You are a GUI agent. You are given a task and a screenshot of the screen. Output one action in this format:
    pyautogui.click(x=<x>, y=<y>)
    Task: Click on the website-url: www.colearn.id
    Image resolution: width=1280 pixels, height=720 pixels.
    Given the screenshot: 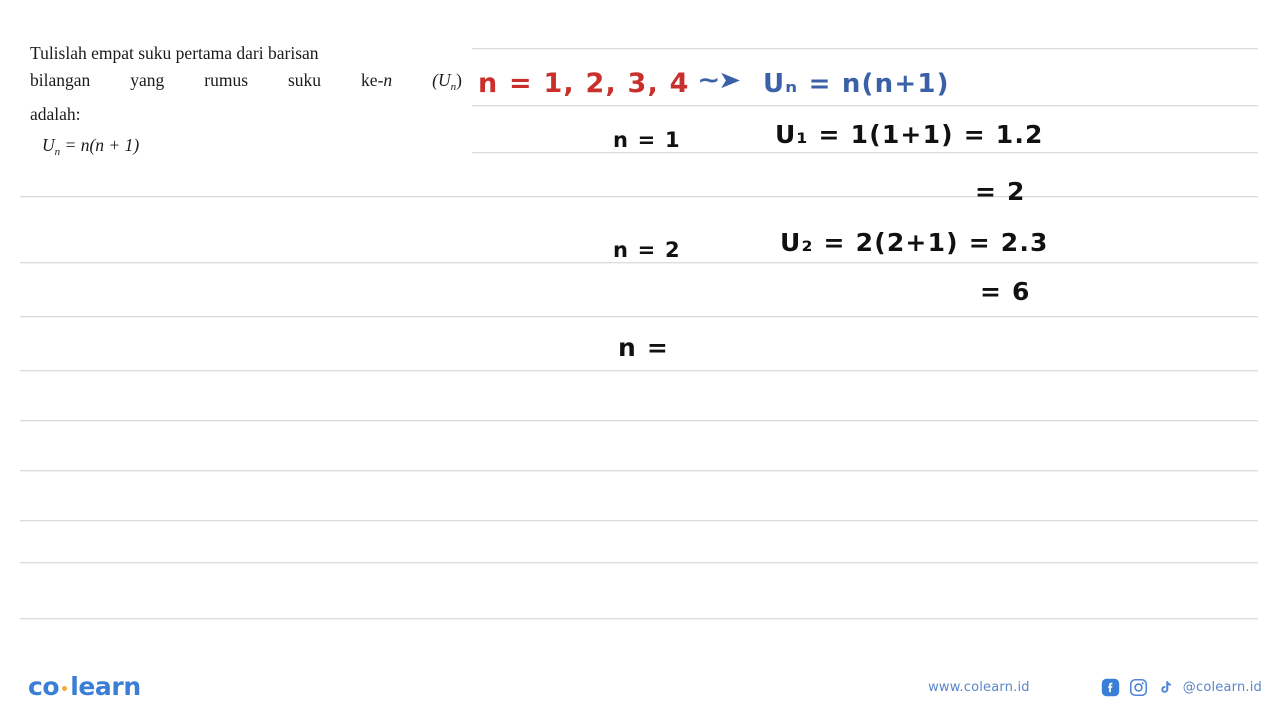 What is the action you would take?
    pyautogui.click(x=979, y=687)
    